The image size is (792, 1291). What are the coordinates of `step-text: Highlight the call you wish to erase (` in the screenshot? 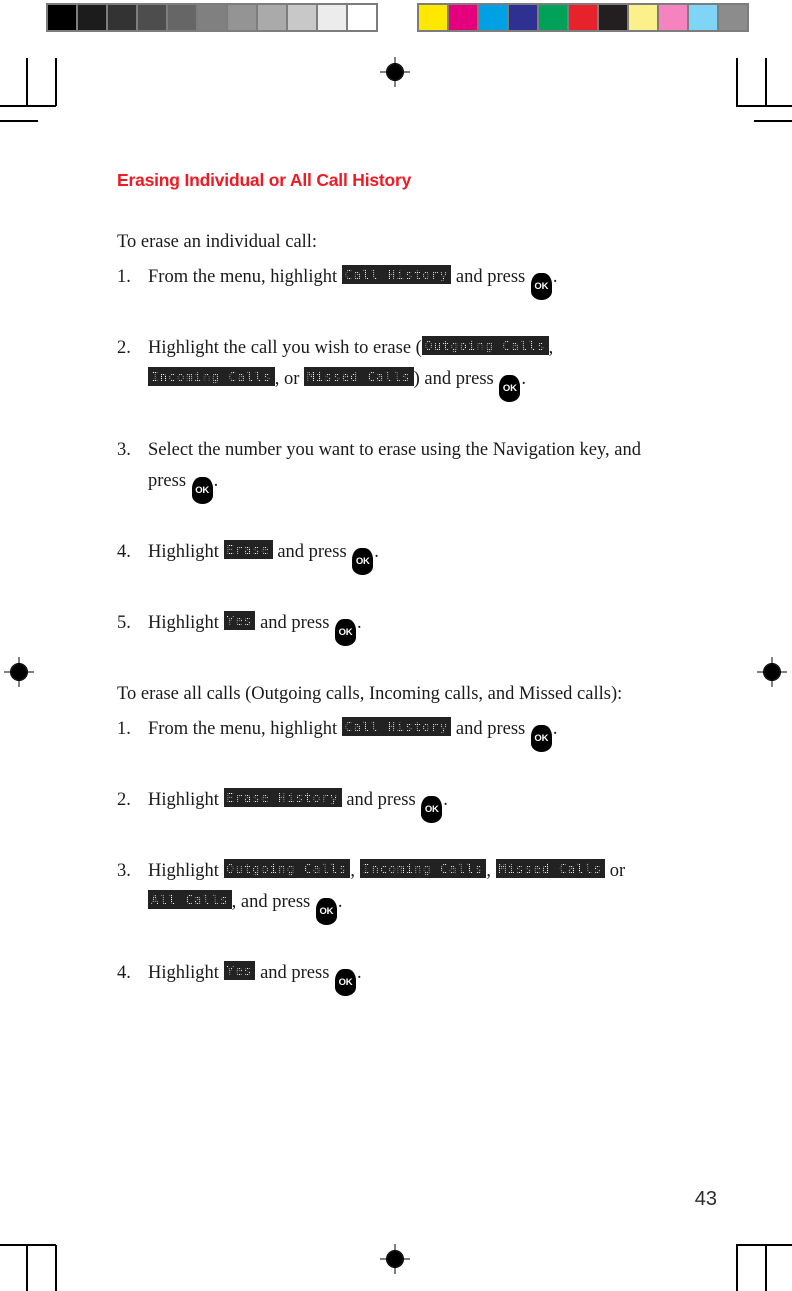 It's located at (285, 348).